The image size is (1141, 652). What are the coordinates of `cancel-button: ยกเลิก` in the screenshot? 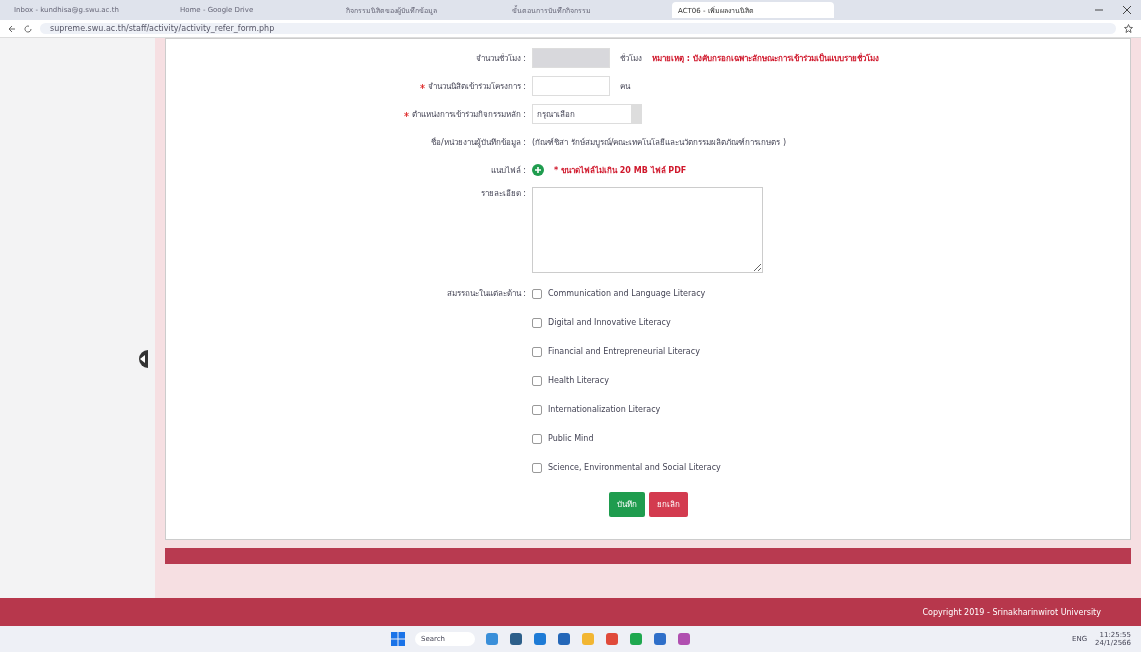 It's located at (668, 504).